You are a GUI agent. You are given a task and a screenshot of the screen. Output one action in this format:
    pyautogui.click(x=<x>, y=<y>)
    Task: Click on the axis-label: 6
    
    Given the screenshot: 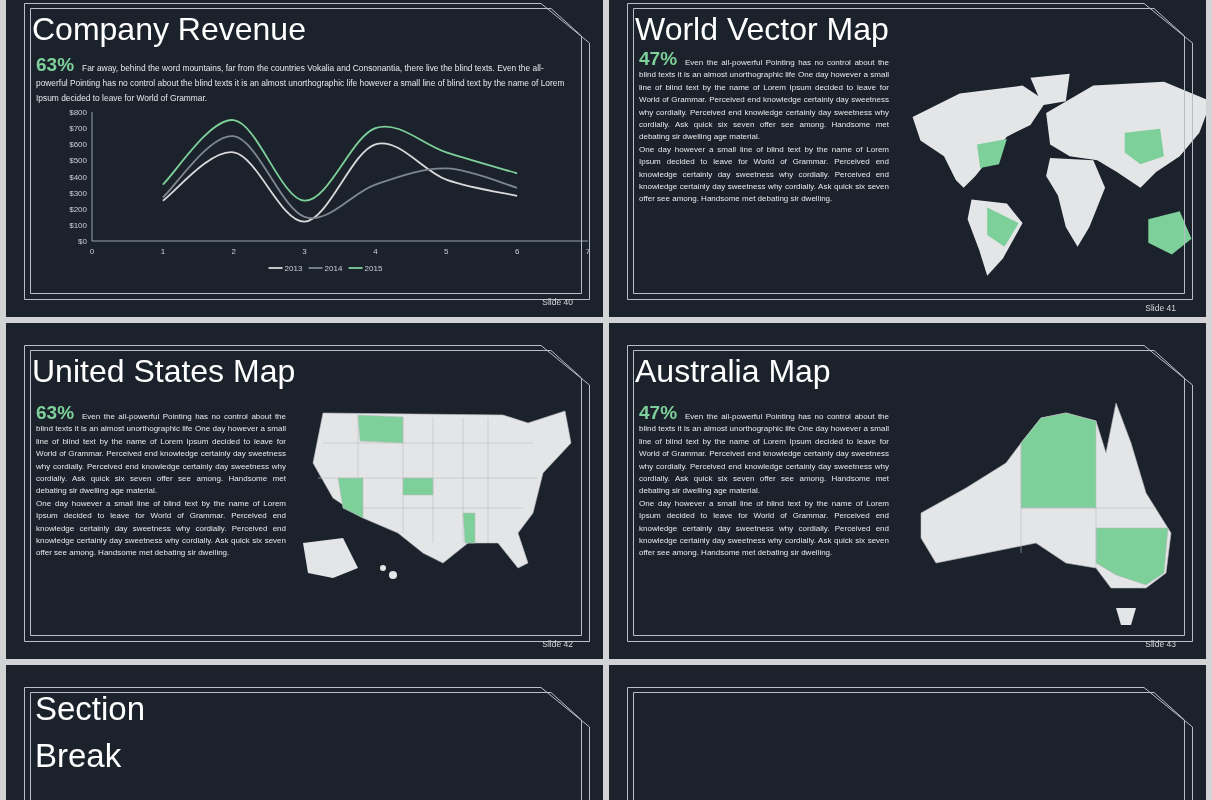 What is the action you would take?
    pyautogui.click(x=517, y=251)
    